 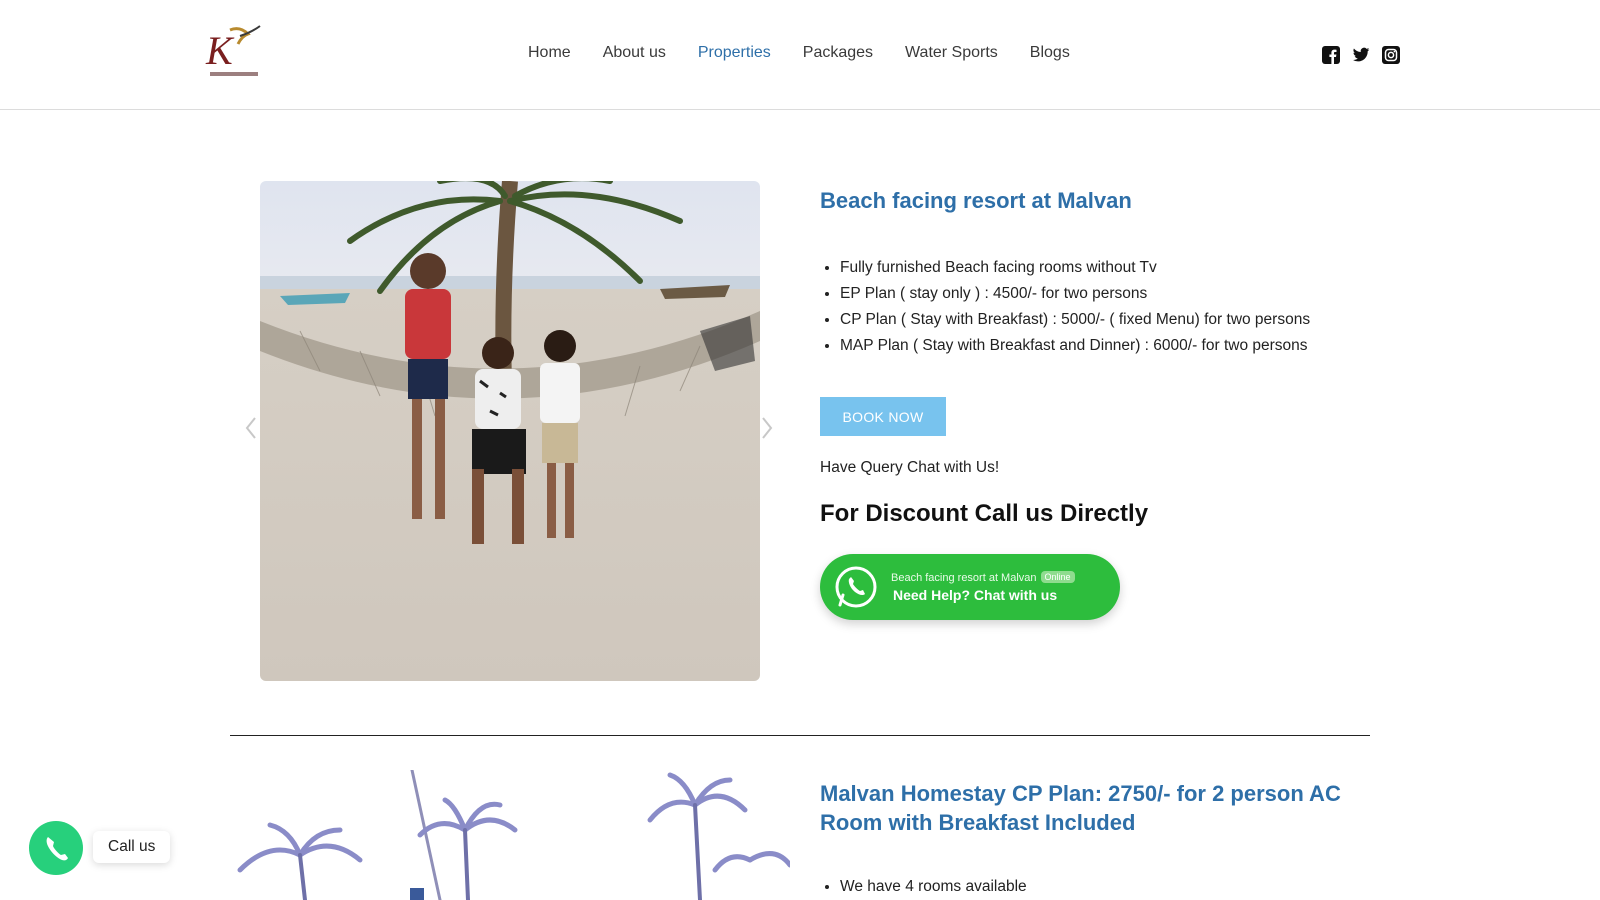 What do you see at coordinates (883, 416) in the screenshot?
I see `book-now-button: BOOK NOW` at bounding box center [883, 416].